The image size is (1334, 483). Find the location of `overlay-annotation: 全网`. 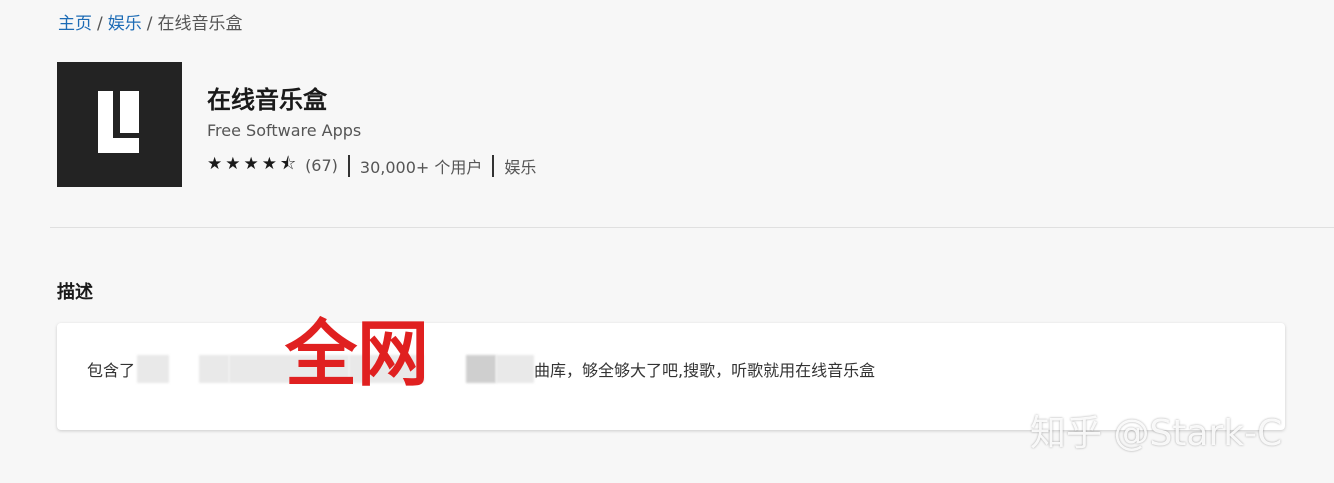

overlay-annotation: 全网 is located at coordinates (357, 354).